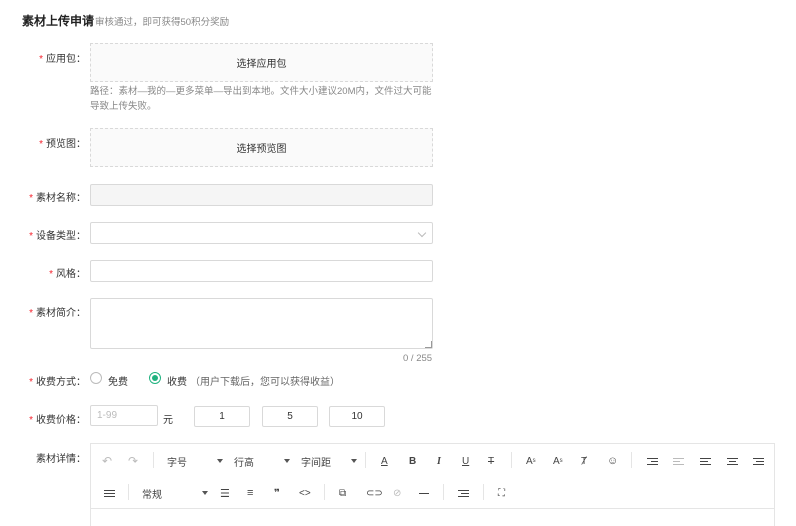 The height and width of the screenshot is (526, 796). What do you see at coordinates (316, 461) in the screenshot?
I see `letter-spacing-dropdown: 字间距` at bounding box center [316, 461].